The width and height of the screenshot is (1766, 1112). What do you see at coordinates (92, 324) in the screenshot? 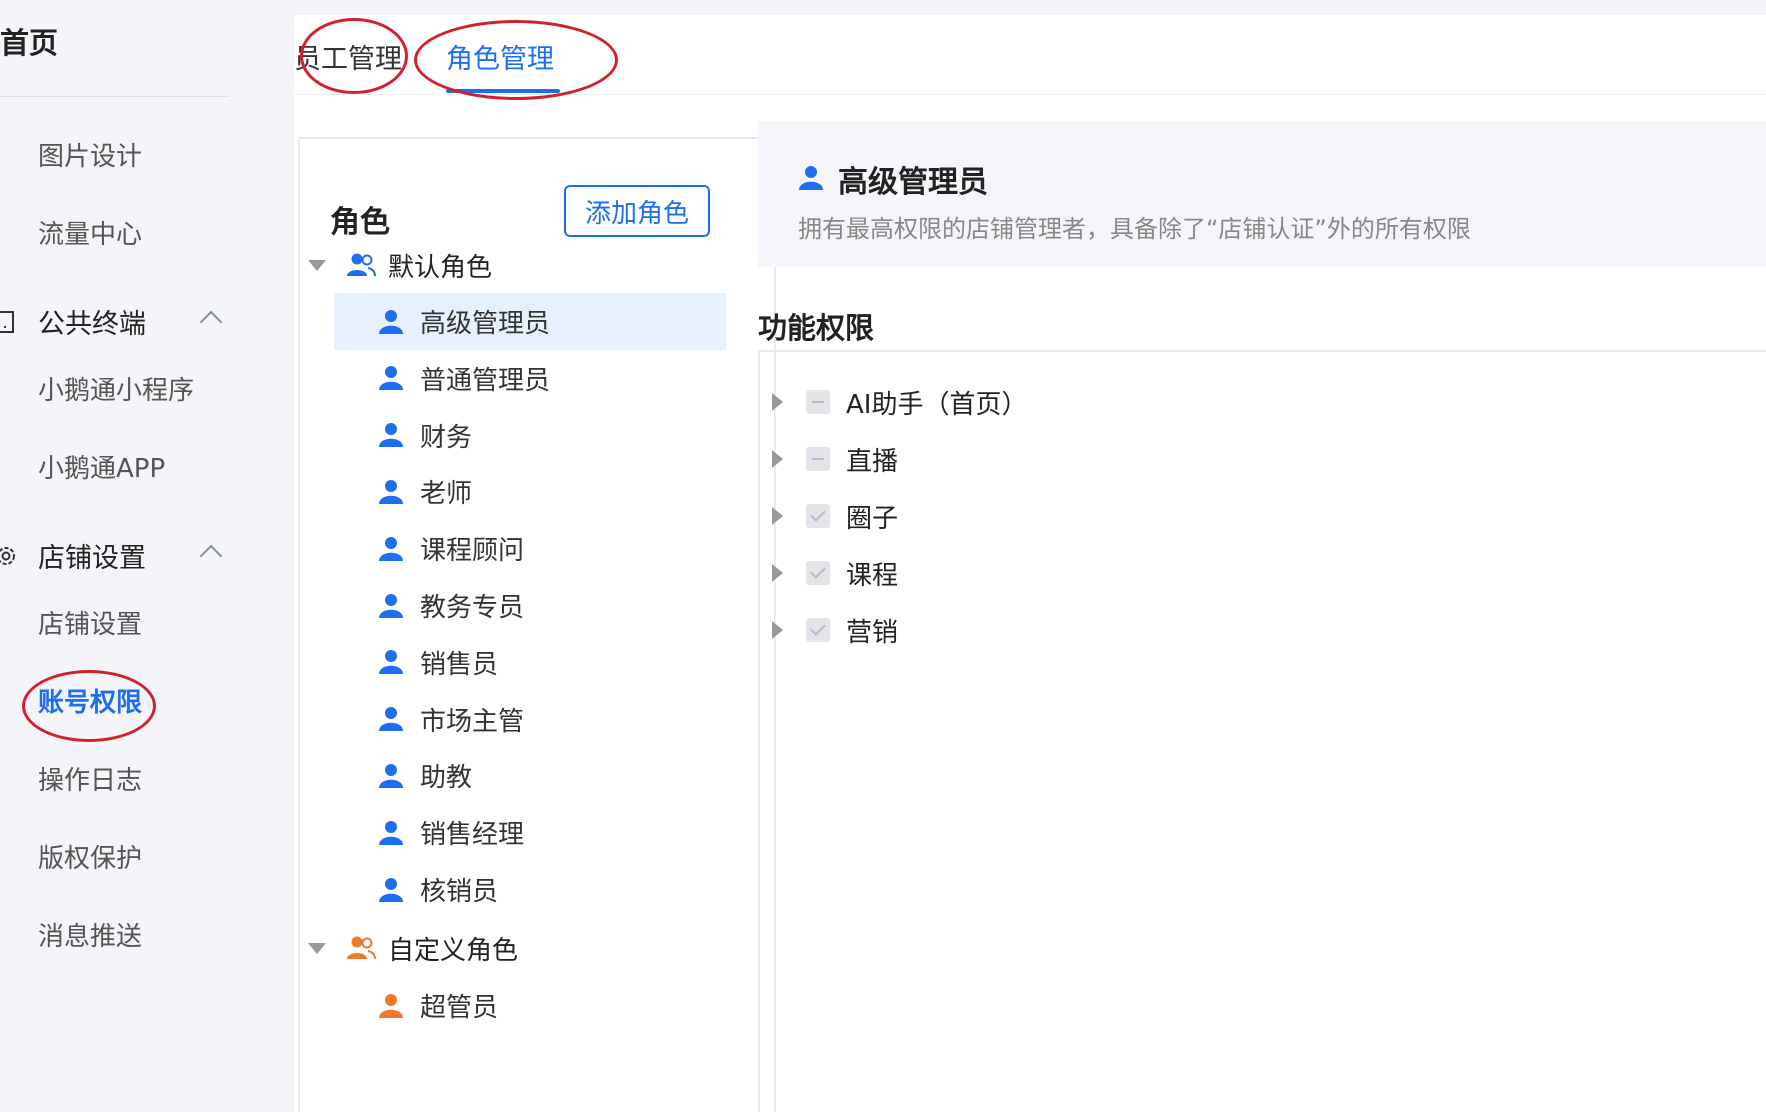
I see `sidebar-group-label: 公共终端` at bounding box center [92, 324].